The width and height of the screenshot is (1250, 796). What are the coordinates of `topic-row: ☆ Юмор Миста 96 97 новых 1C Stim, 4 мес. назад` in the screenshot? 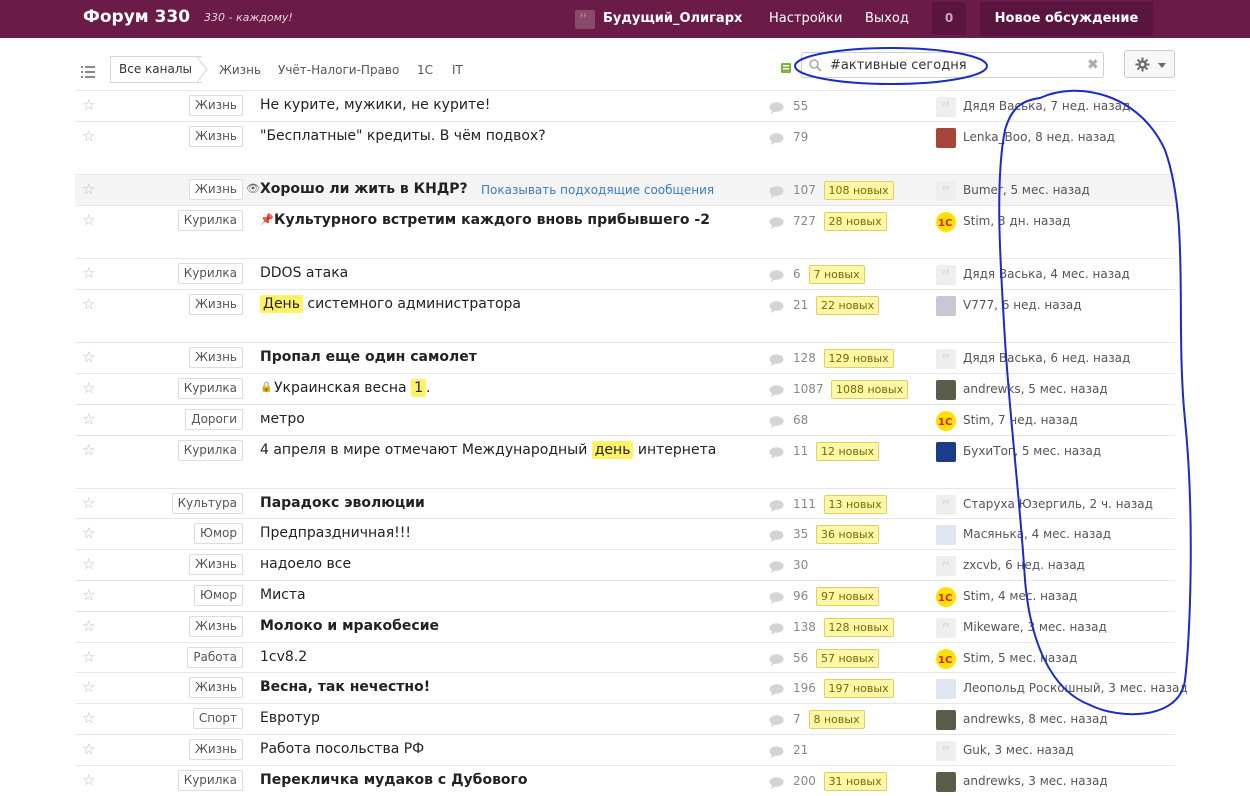 It's located at (625, 595).